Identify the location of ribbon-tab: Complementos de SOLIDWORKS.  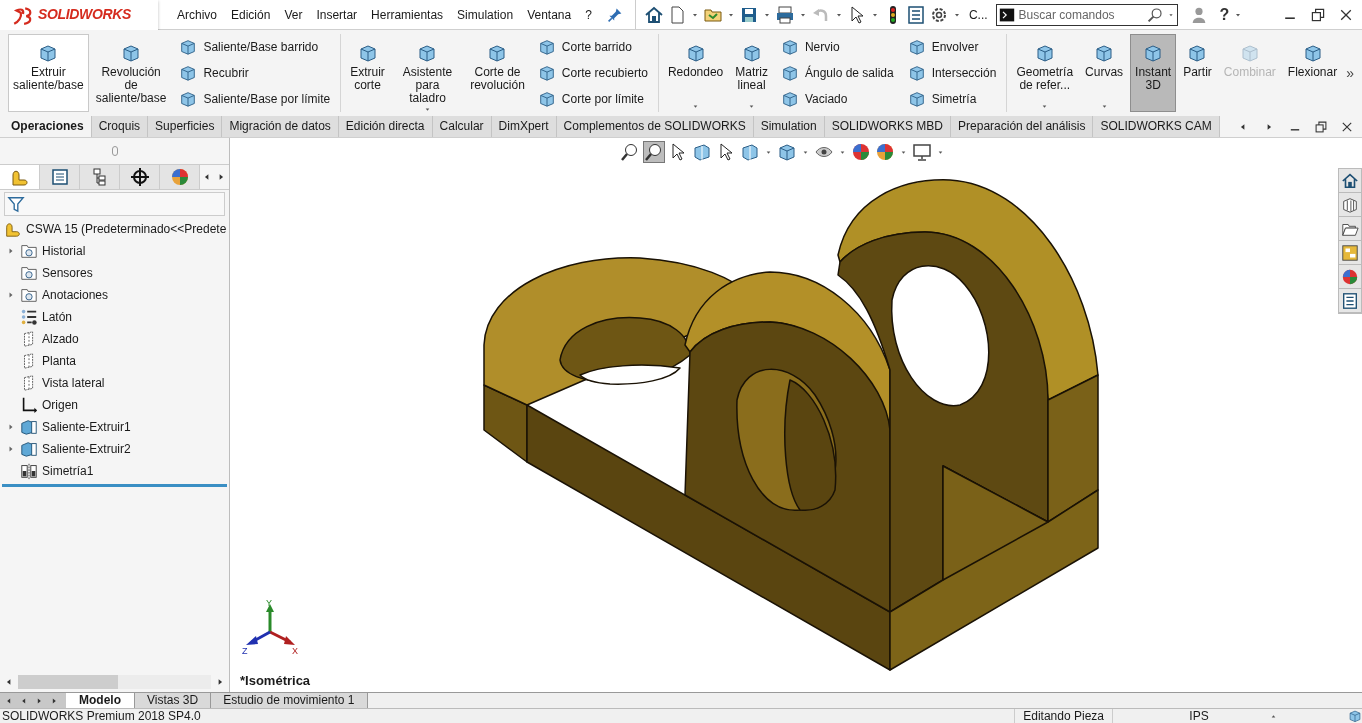
(655, 126).